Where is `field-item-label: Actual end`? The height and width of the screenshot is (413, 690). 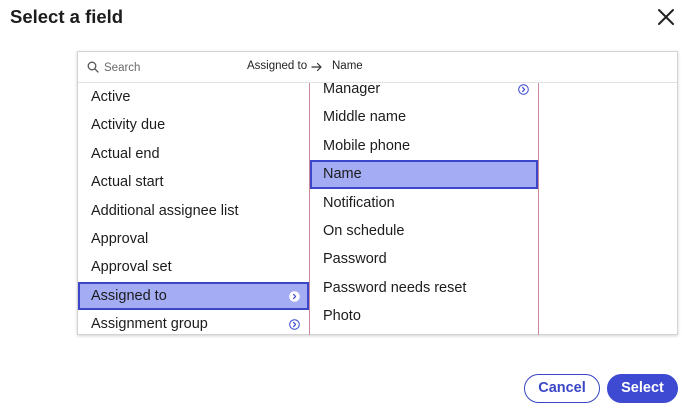
field-item-label: Actual end is located at coordinates (125, 153).